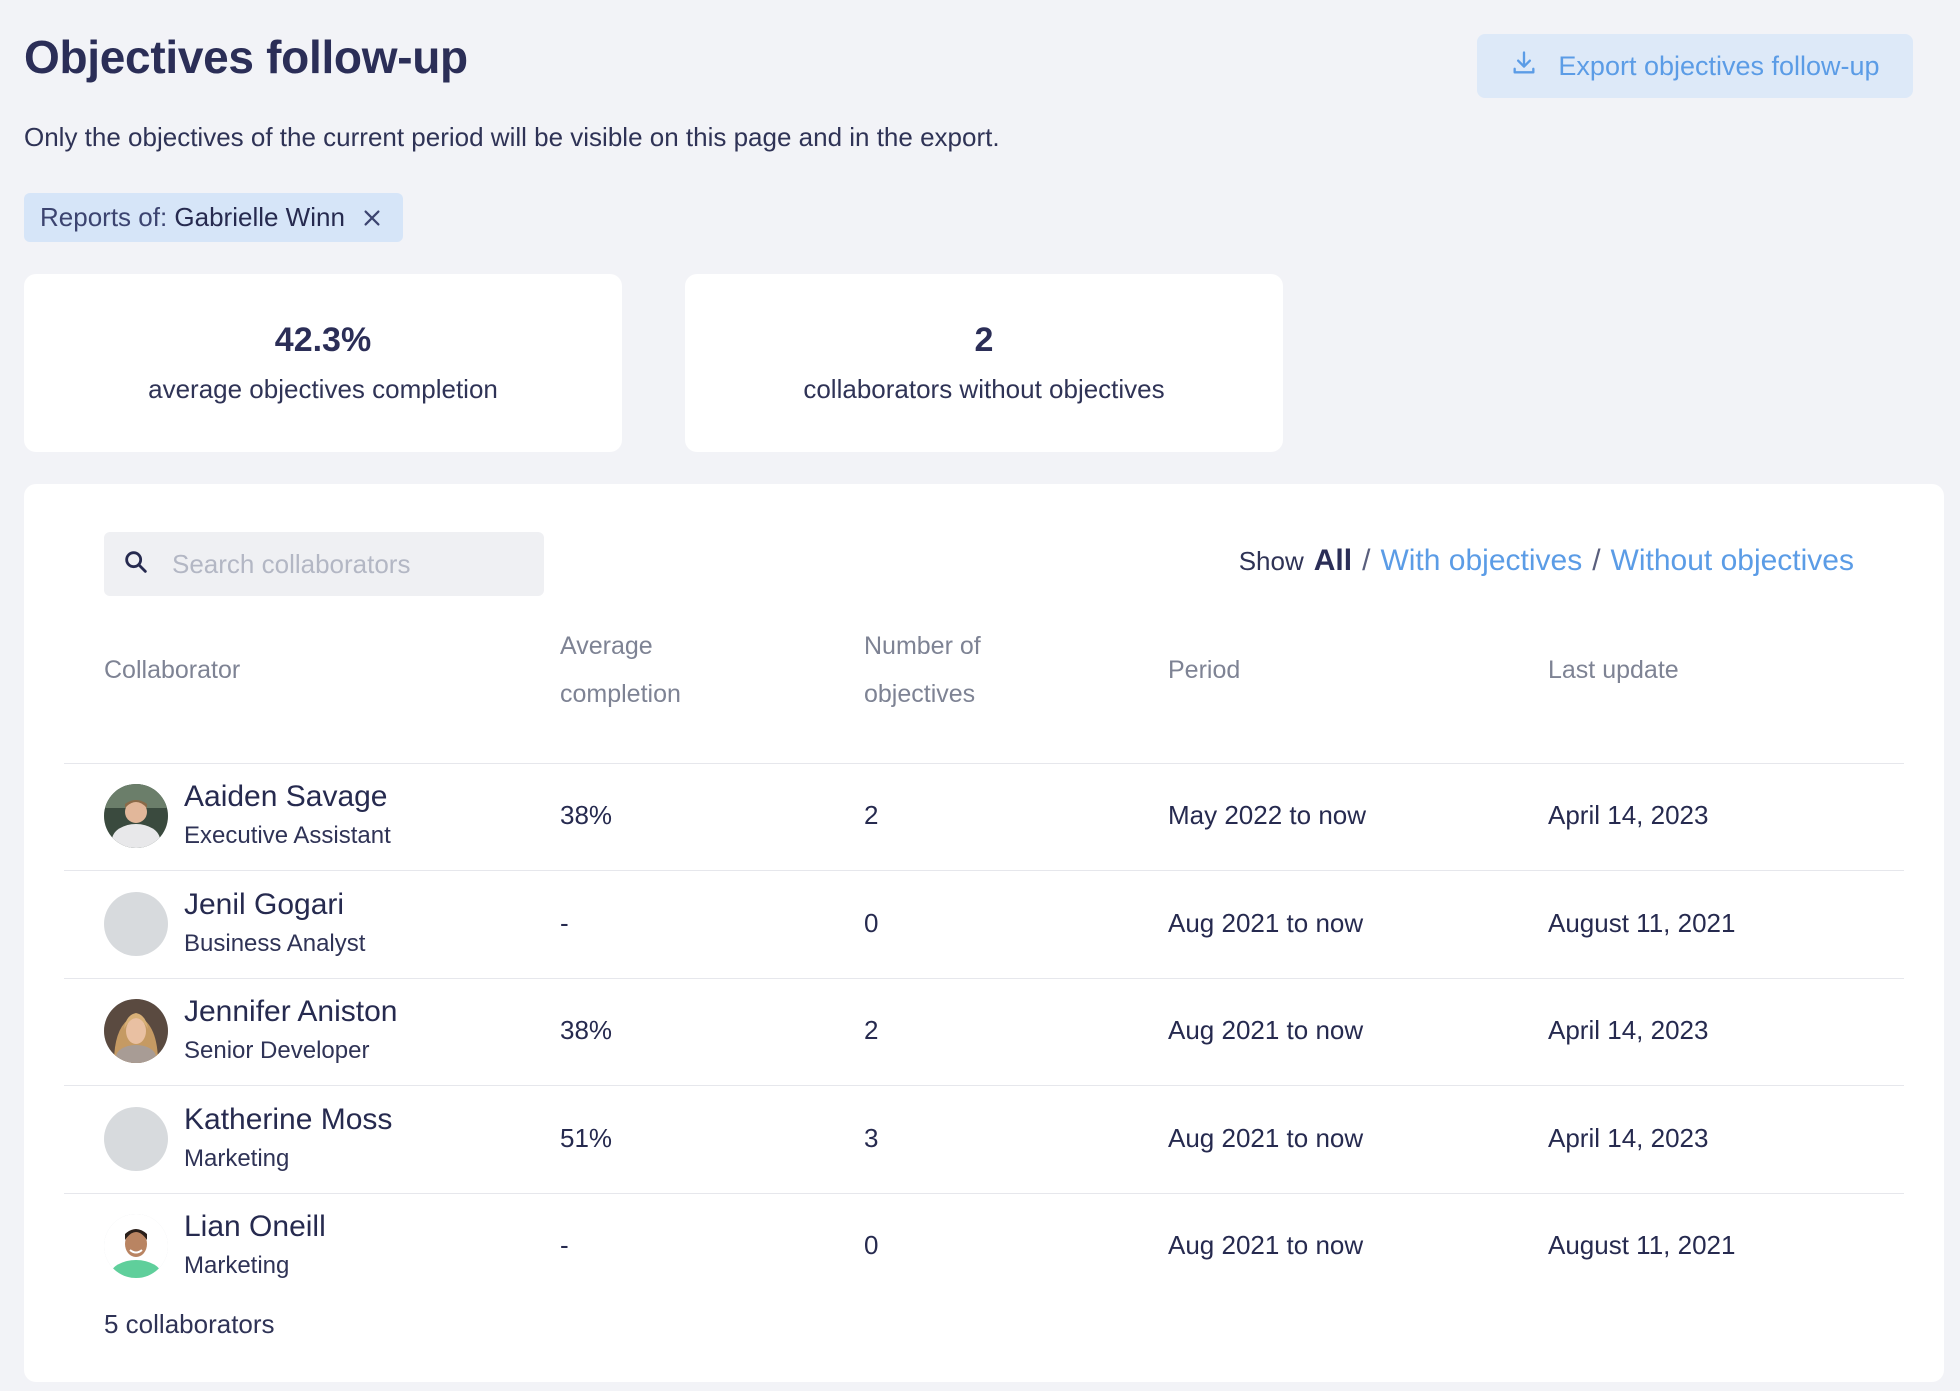 The height and width of the screenshot is (1391, 1960). Describe the element at coordinates (1267, 815) in the screenshot. I see `period: May 2022 to now` at that location.